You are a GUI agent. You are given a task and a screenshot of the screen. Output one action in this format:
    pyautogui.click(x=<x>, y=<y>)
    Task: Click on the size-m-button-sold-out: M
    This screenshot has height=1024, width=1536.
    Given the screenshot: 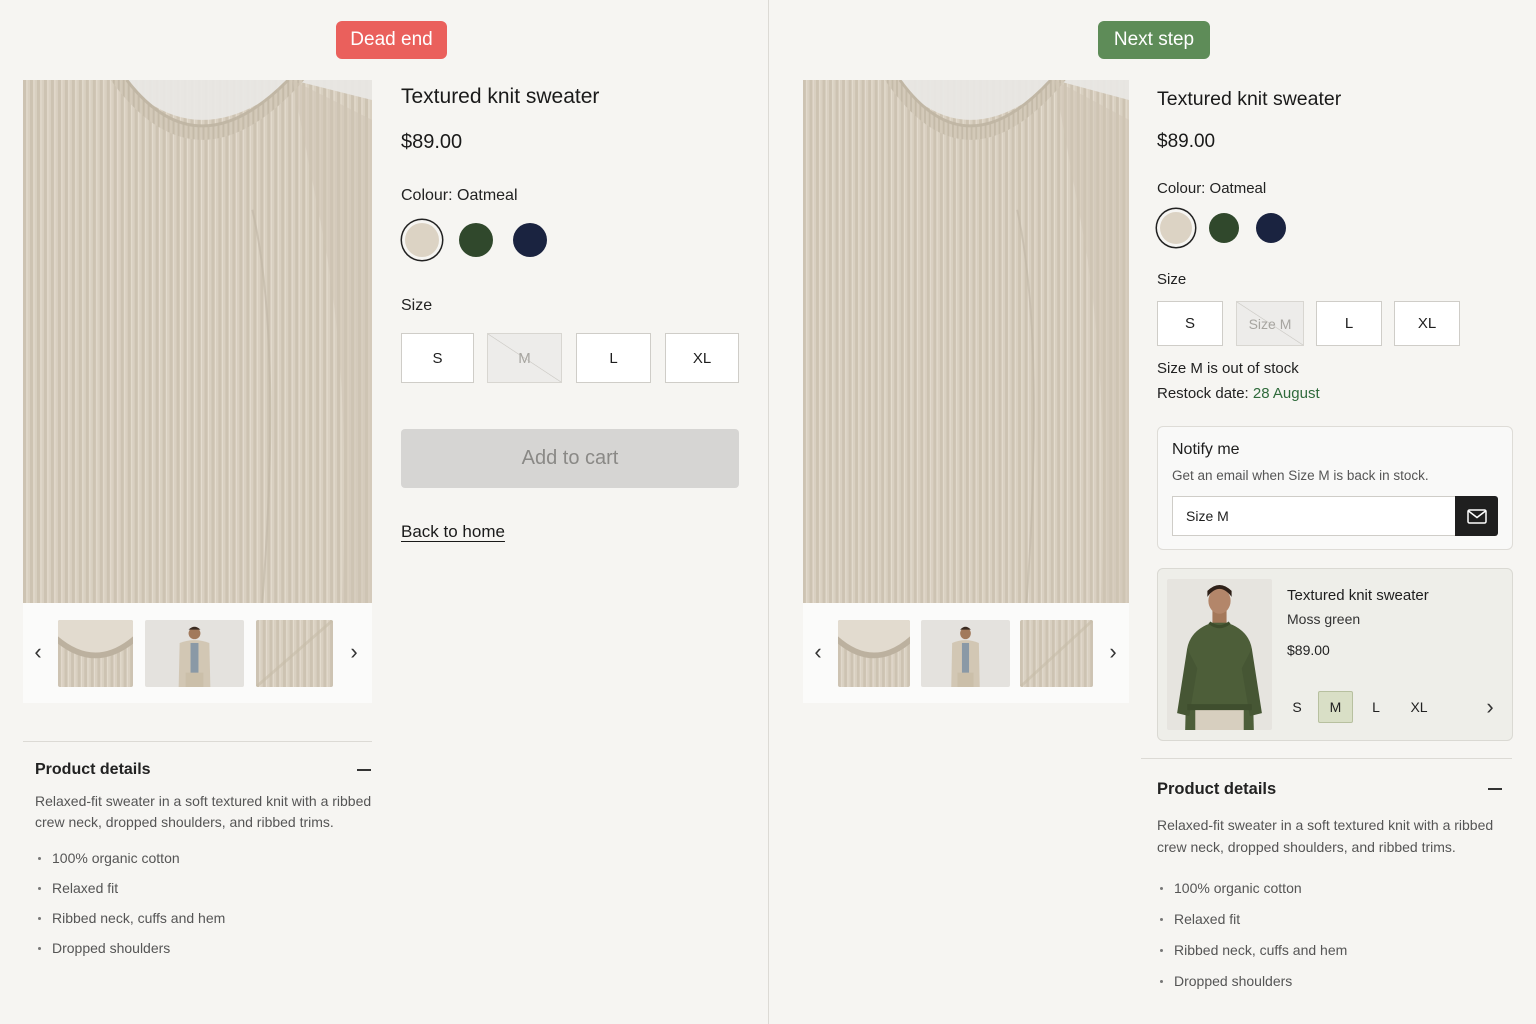 What is the action you would take?
    pyautogui.click(x=524, y=358)
    